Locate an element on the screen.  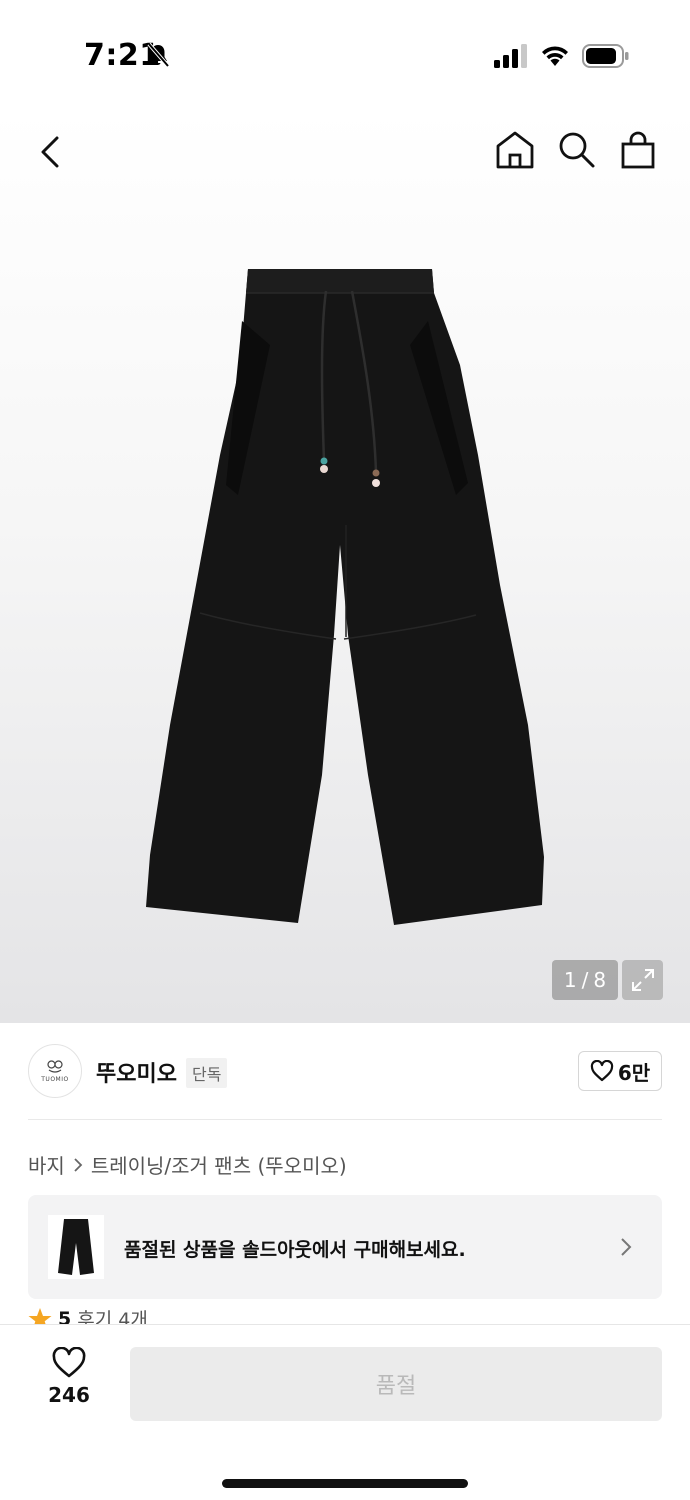
sold-out-button: 품절 is located at coordinates (396, 1384).